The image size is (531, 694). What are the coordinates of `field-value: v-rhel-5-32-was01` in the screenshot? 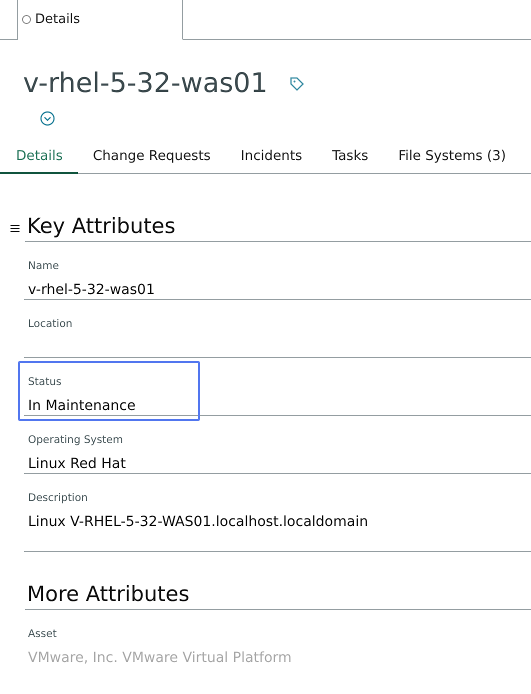 It's located at (92, 290).